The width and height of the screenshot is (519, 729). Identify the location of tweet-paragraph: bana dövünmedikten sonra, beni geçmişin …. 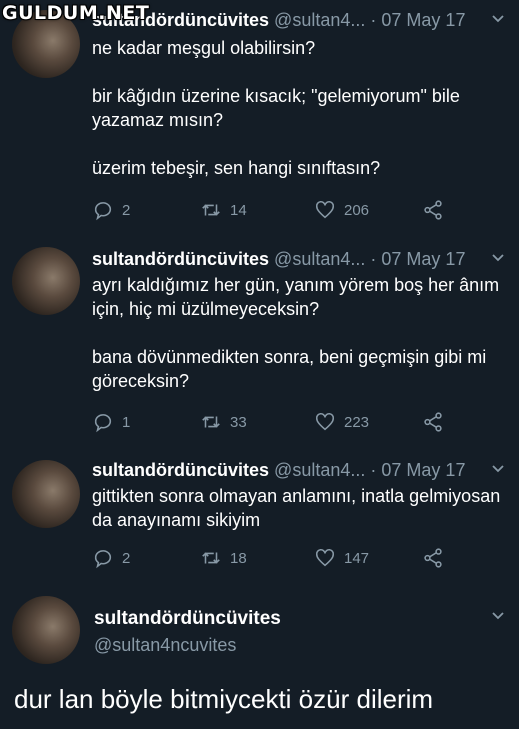
(289, 369).